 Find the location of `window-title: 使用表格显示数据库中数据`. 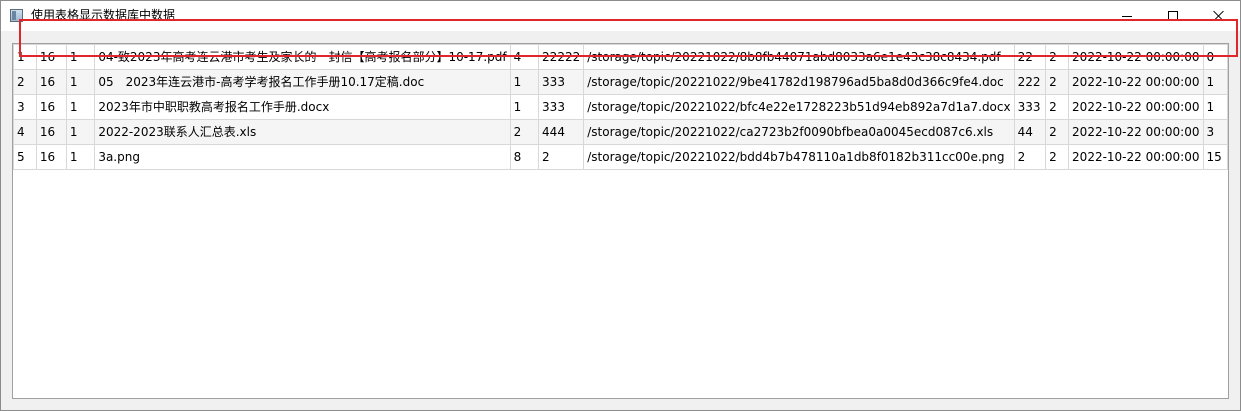

window-title: 使用表格显示数据库中数据 is located at coordinates (103, 15).